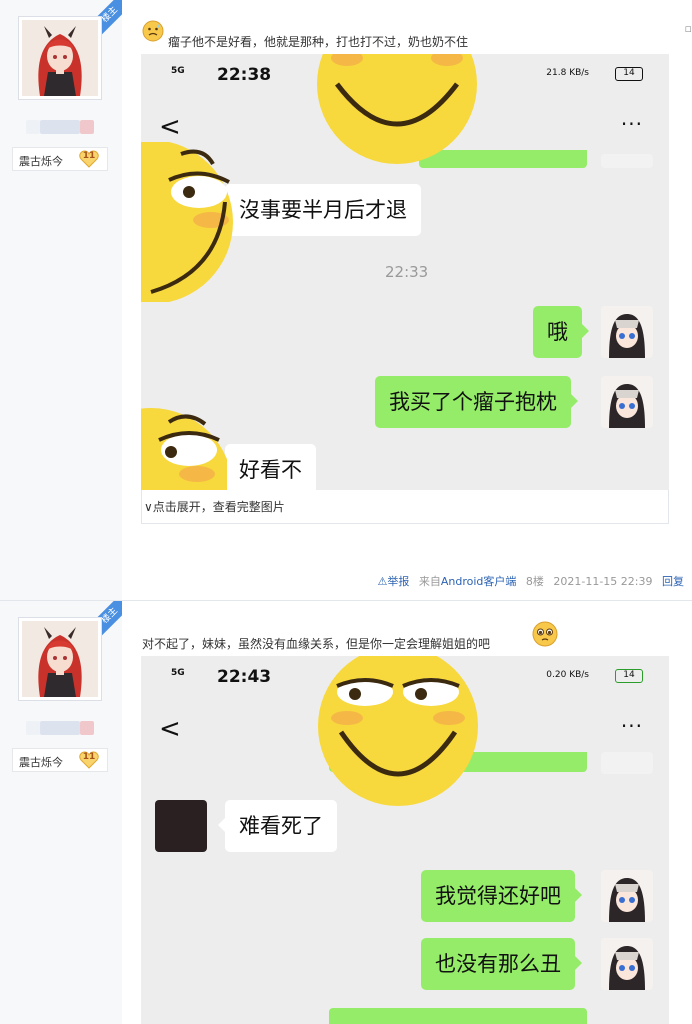 Image resolution: width=692 pixels, height=1024 pixels. What do you see at coordinates (561, 332) in the screenshot?
I see `chat-bubble-self: 哦` at bounding box center [561, 332].